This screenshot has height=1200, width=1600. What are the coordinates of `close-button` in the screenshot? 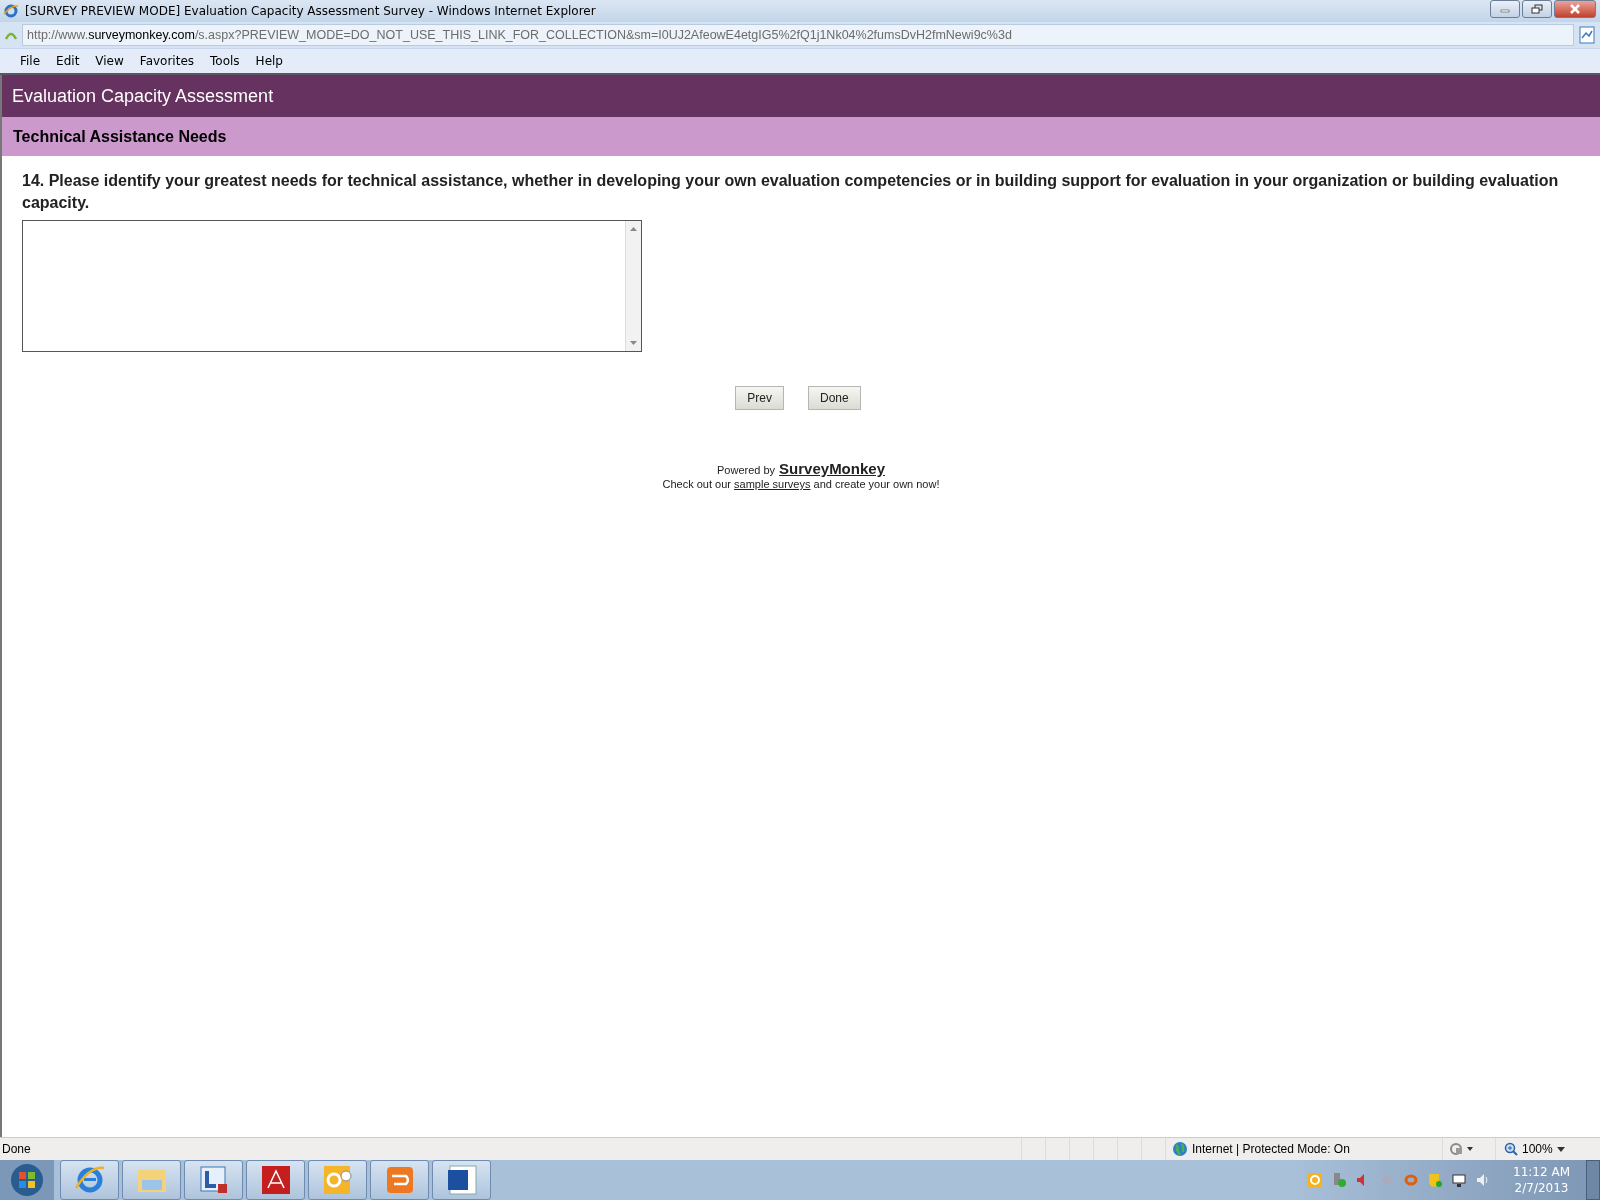 It's located at (1575, 9).